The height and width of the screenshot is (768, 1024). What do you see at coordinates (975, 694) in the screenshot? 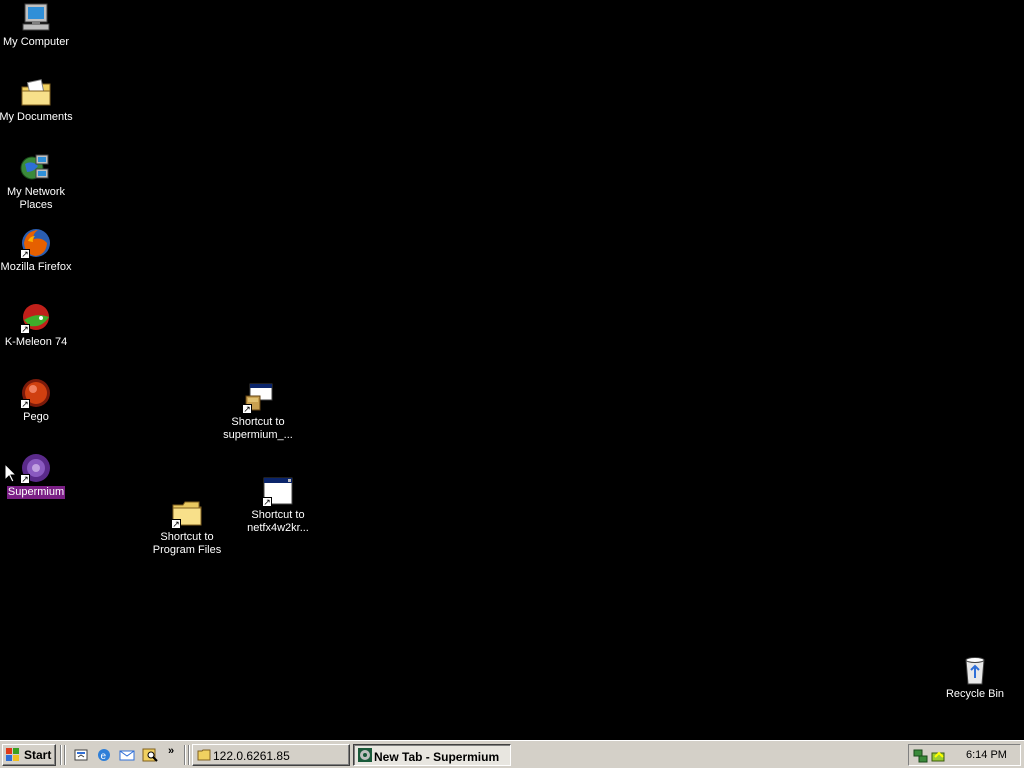
I see `desktop-icon-label: Recycle Bin` at bounding box center [975, 694].